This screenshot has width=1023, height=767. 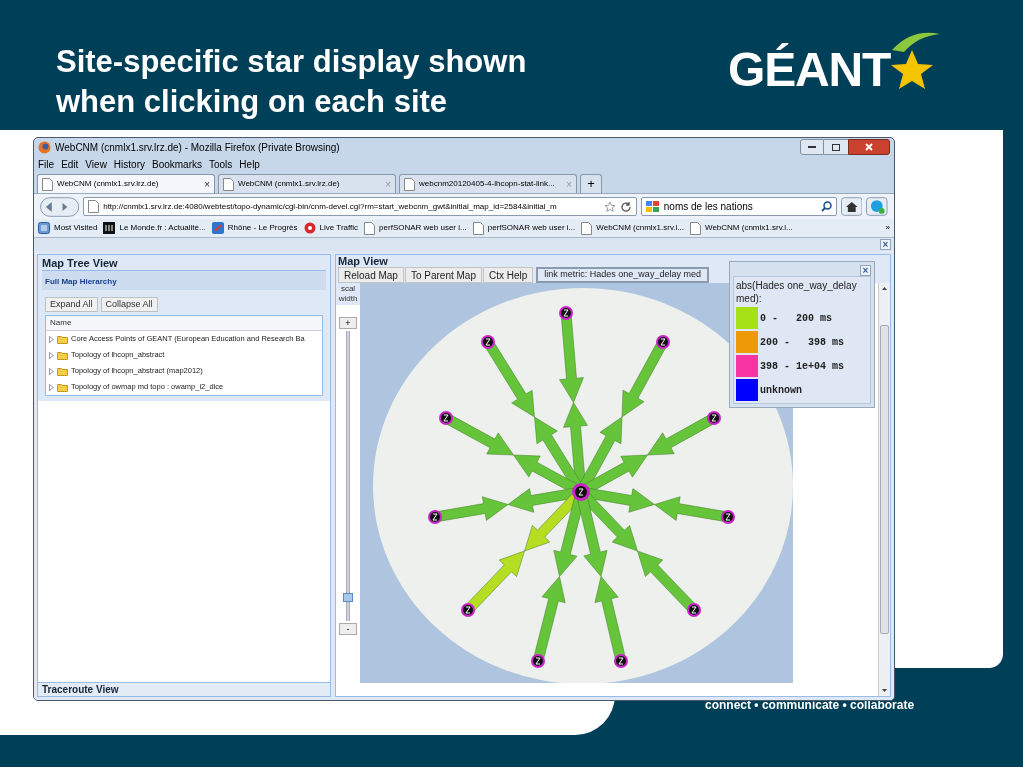 I want to click on maximize-icon, so click(x=836, y=147).